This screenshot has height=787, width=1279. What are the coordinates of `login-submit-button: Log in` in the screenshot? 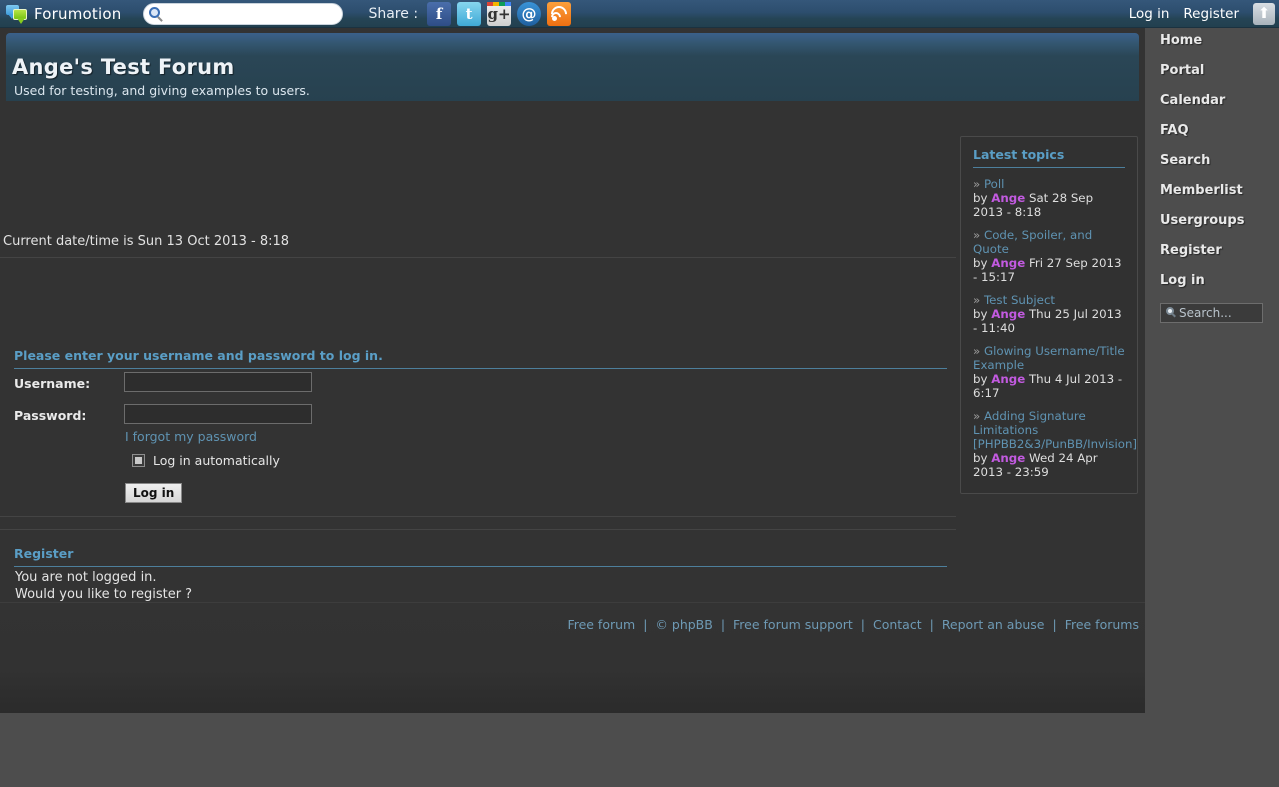 It's located at (154, 493).